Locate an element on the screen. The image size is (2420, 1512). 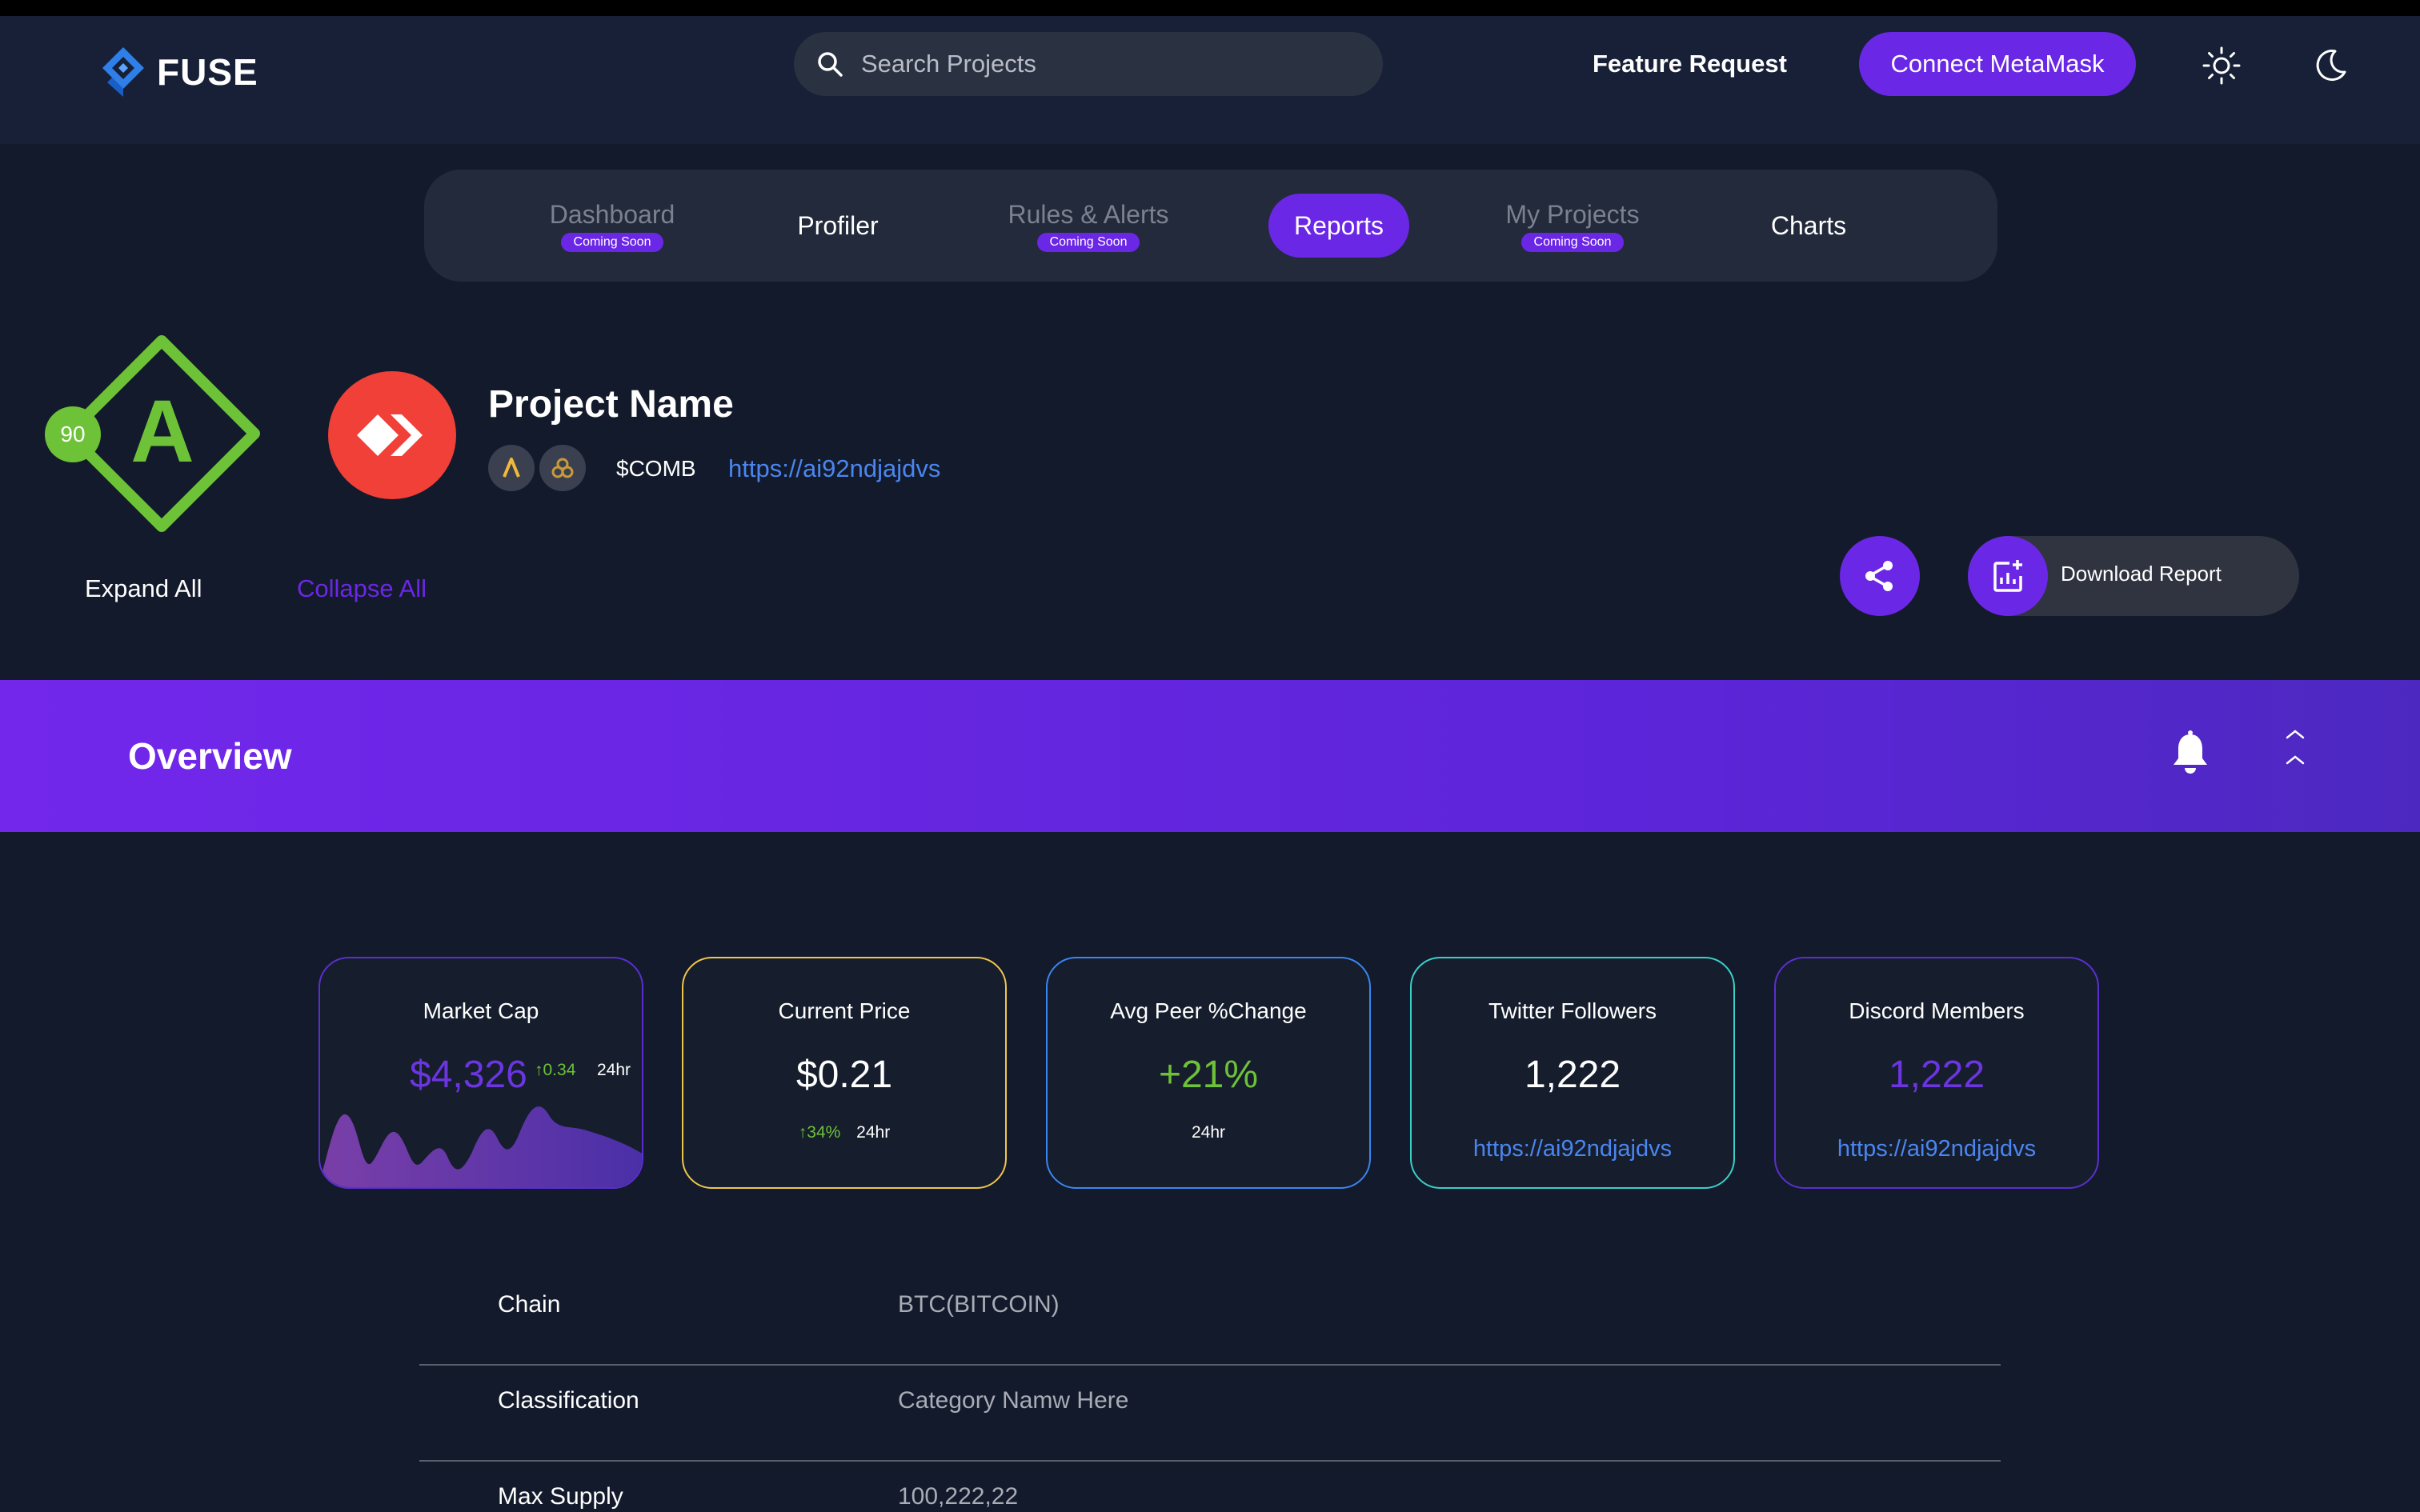
chain-chip-b is located at coordinates (562, 468).